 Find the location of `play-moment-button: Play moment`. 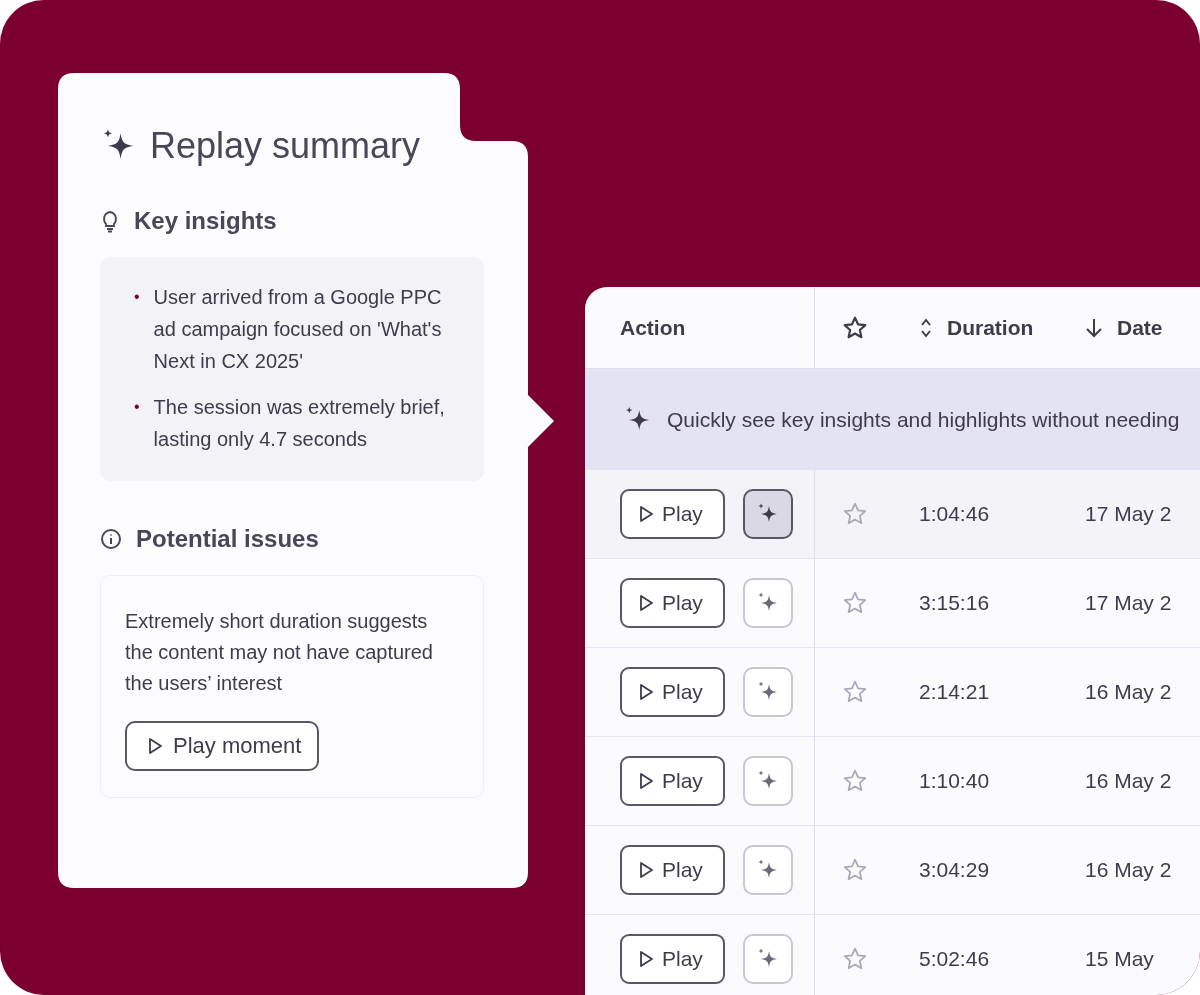

play-moment-button: Play moment is located at coordinates (222, 746).